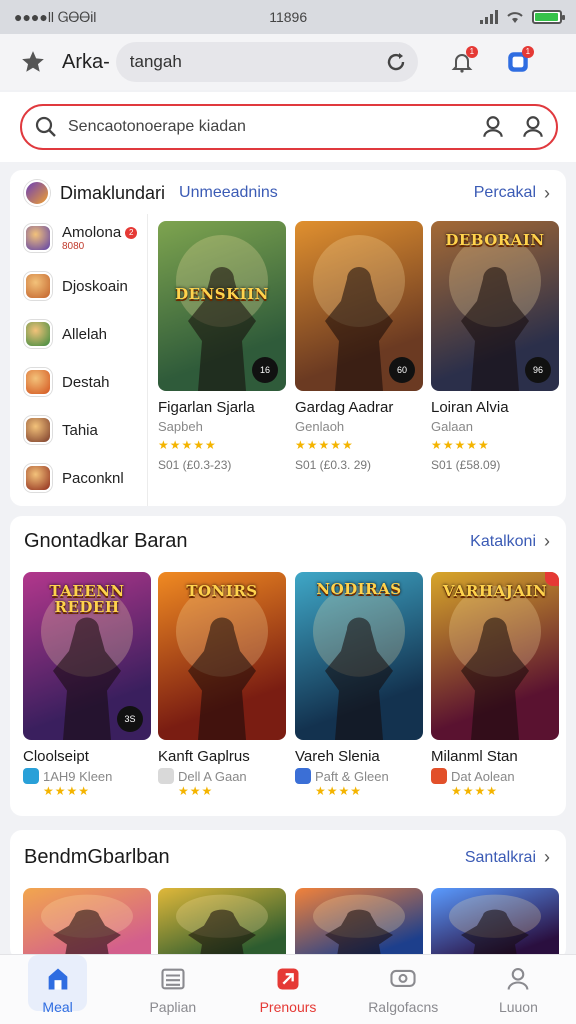 This screenshot has width=576, height=1024. Describe the element at coordinates (518, 978) in the screenshot. I see `profile-icon` at that location.